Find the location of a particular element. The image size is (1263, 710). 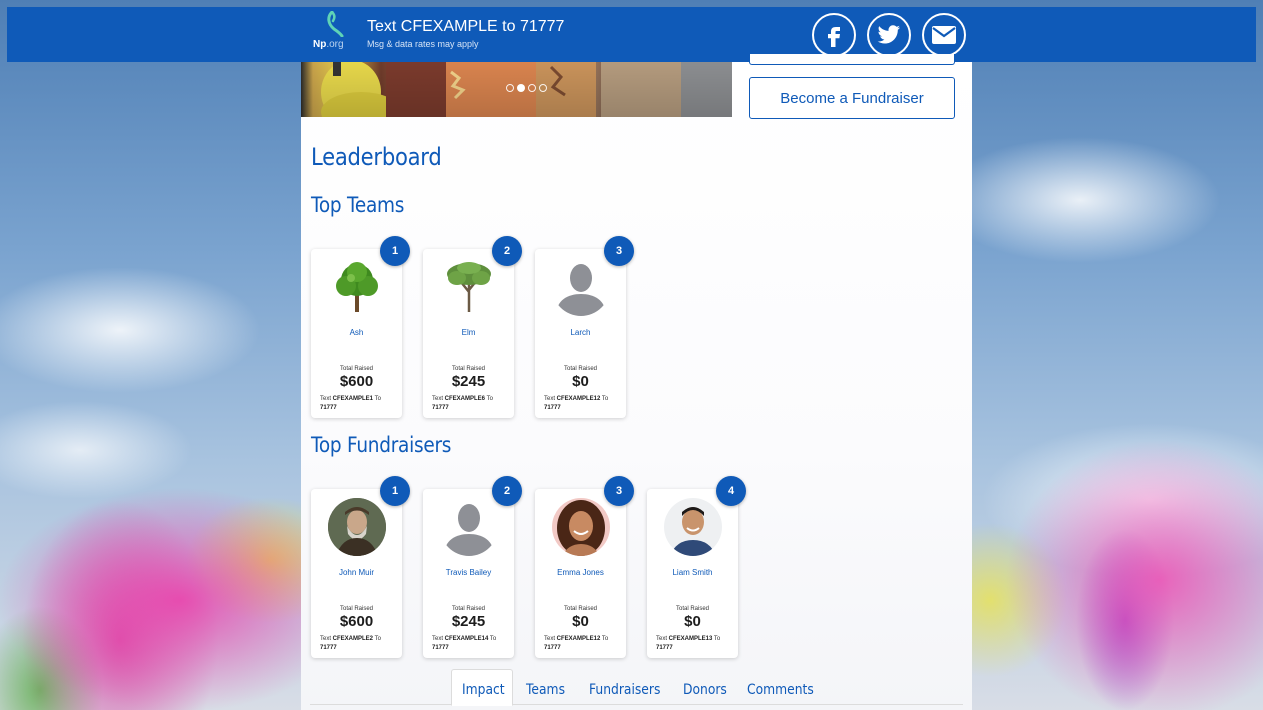

team-name: Elm is located at coordinates (468, 332).